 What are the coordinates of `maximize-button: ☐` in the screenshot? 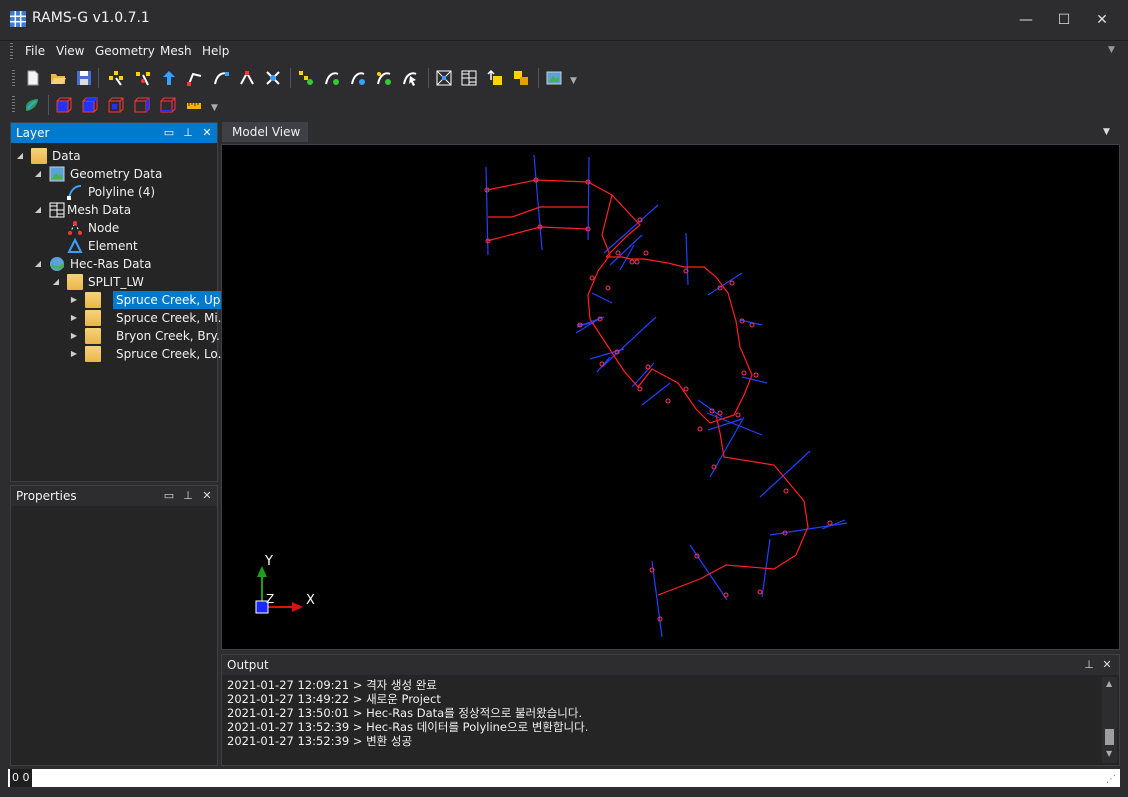 It's located at (1064, 20).